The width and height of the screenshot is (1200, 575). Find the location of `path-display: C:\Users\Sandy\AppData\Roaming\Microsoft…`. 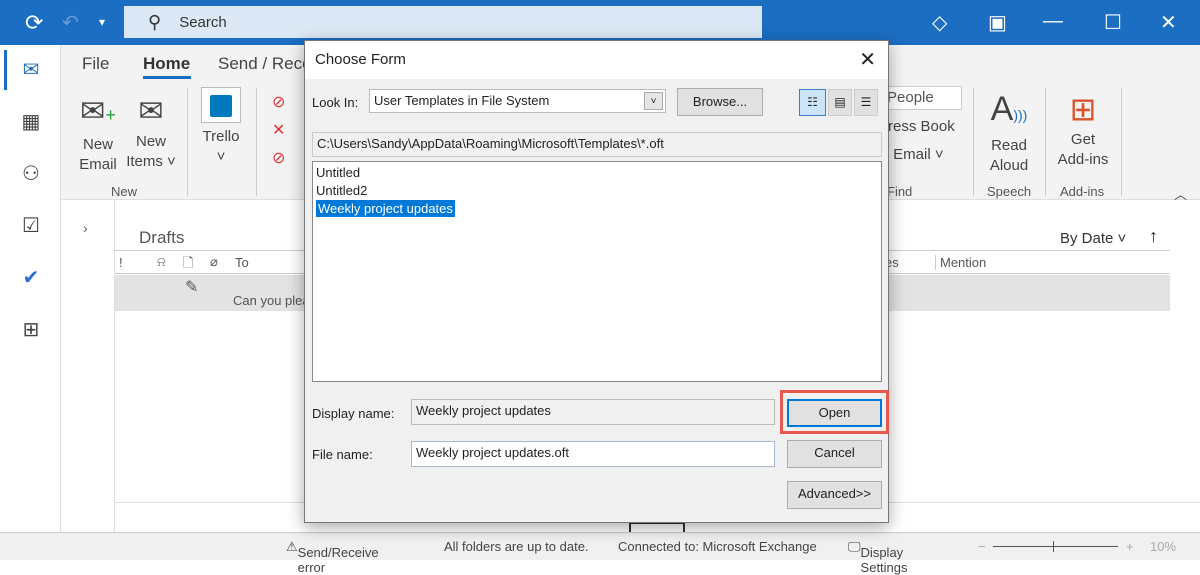

path-display: C:\Users\Sandy\AppData\Roaming\Microsoft… is located at coordinates (597, 144).